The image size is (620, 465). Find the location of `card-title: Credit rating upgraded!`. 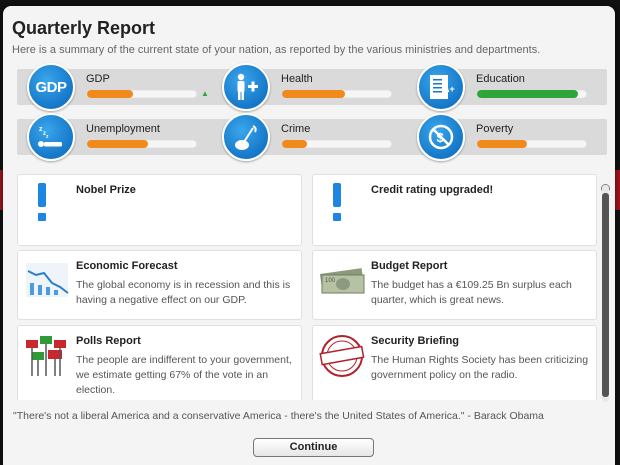

card-title: Credit rating upgraded! is located at coordinates (432, 190).